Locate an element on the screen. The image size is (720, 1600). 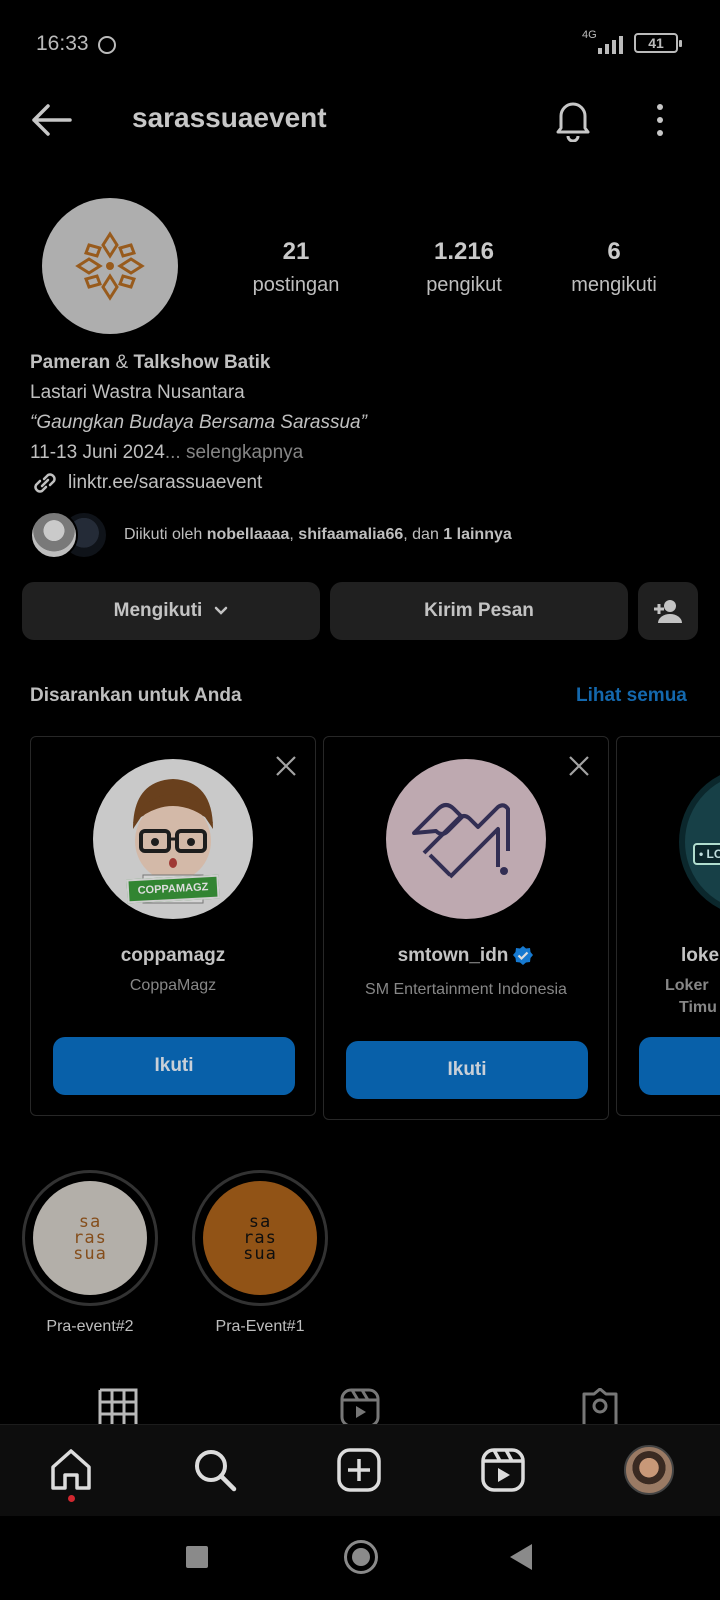
batik-logo-icon is located at coordinates (110, 266).